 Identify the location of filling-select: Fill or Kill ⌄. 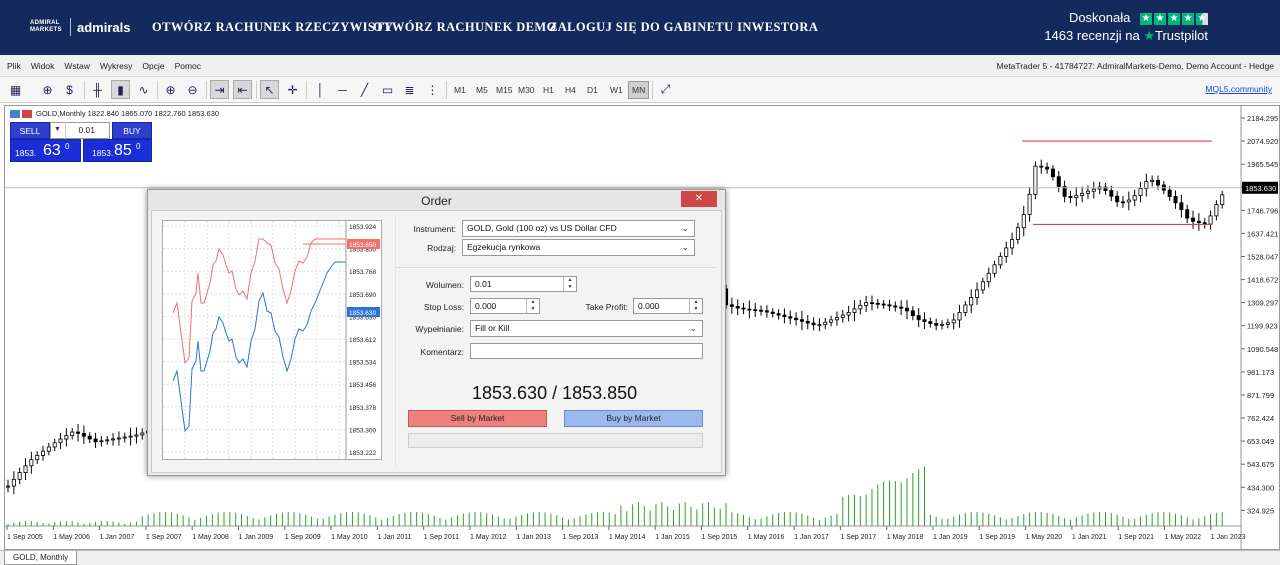
(586, 328).